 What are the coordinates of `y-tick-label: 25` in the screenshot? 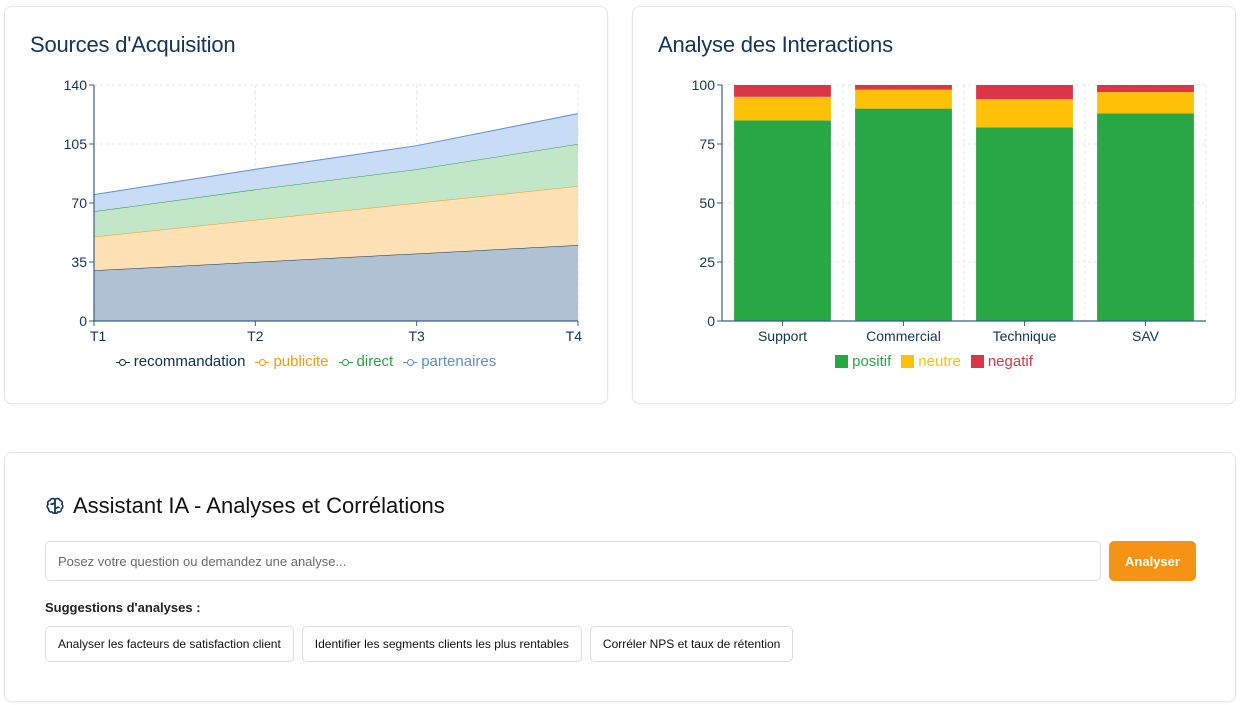 It's located at (707, 262).